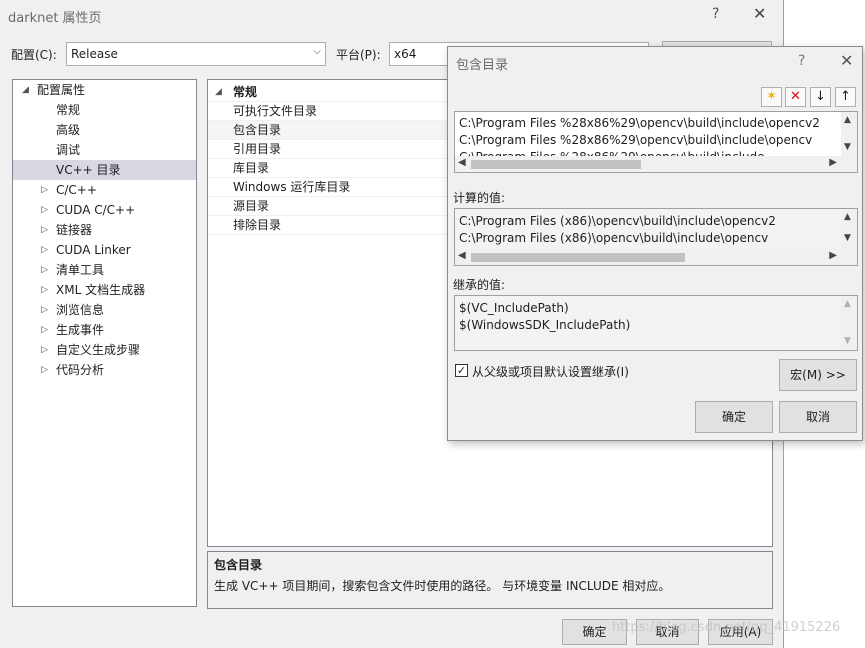  What do you see at coordinates (801, 61) in the screenshot?
I see `dialog-help-icon: ?` at bounding box center [801, 61].